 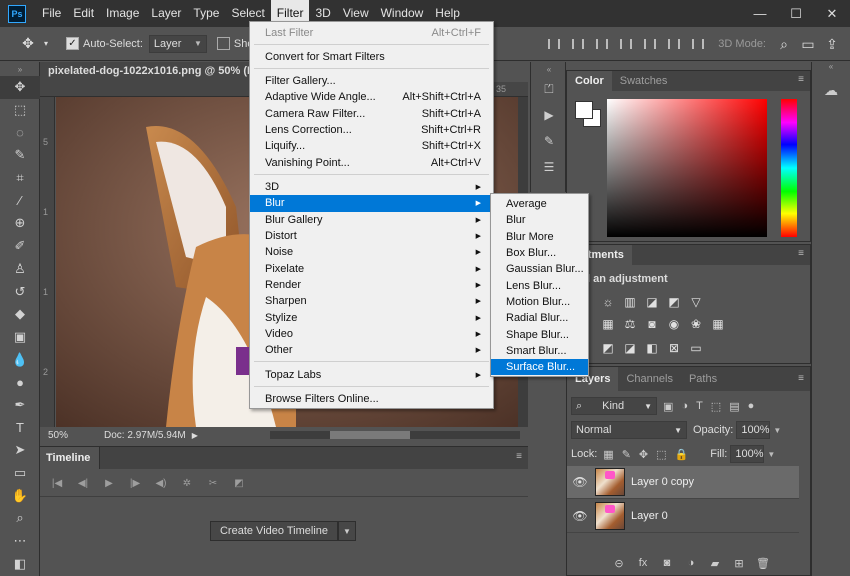 I want to click on brush-tool-icon: ✐, so click(x=20, y=246).